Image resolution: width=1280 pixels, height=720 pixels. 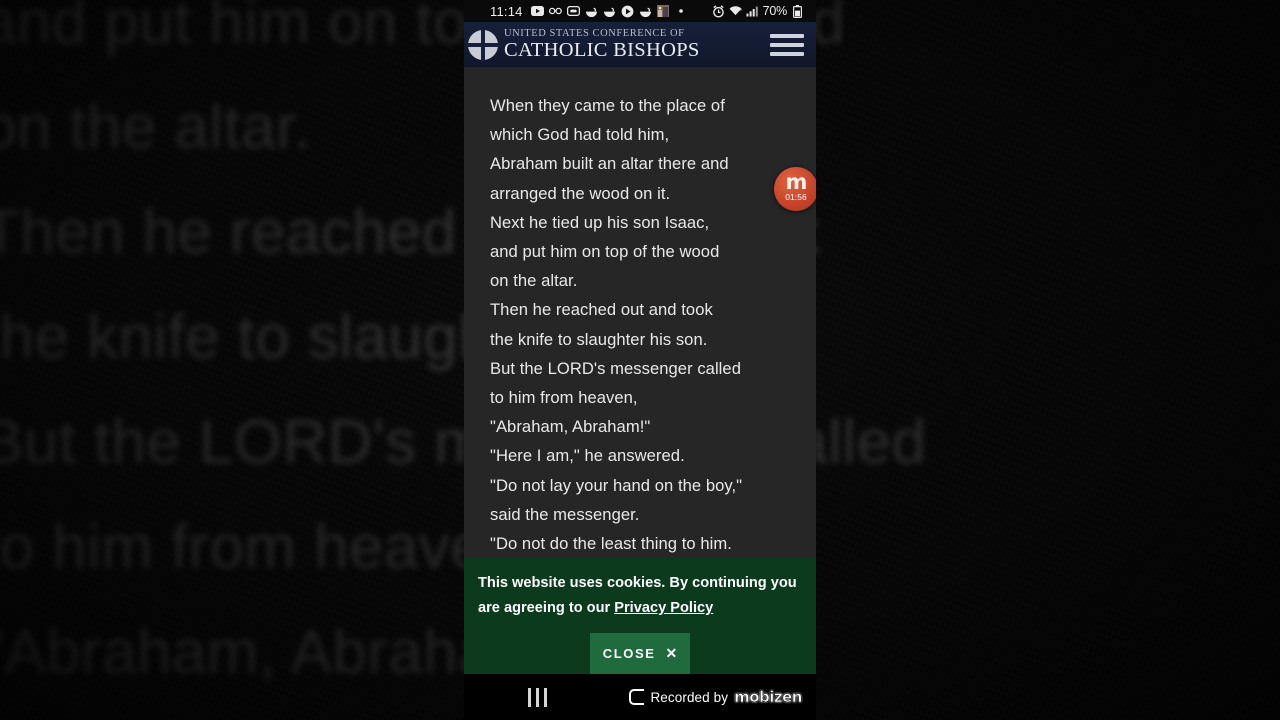 I want to click on sim-card-icon, so click(x=573, y=11).